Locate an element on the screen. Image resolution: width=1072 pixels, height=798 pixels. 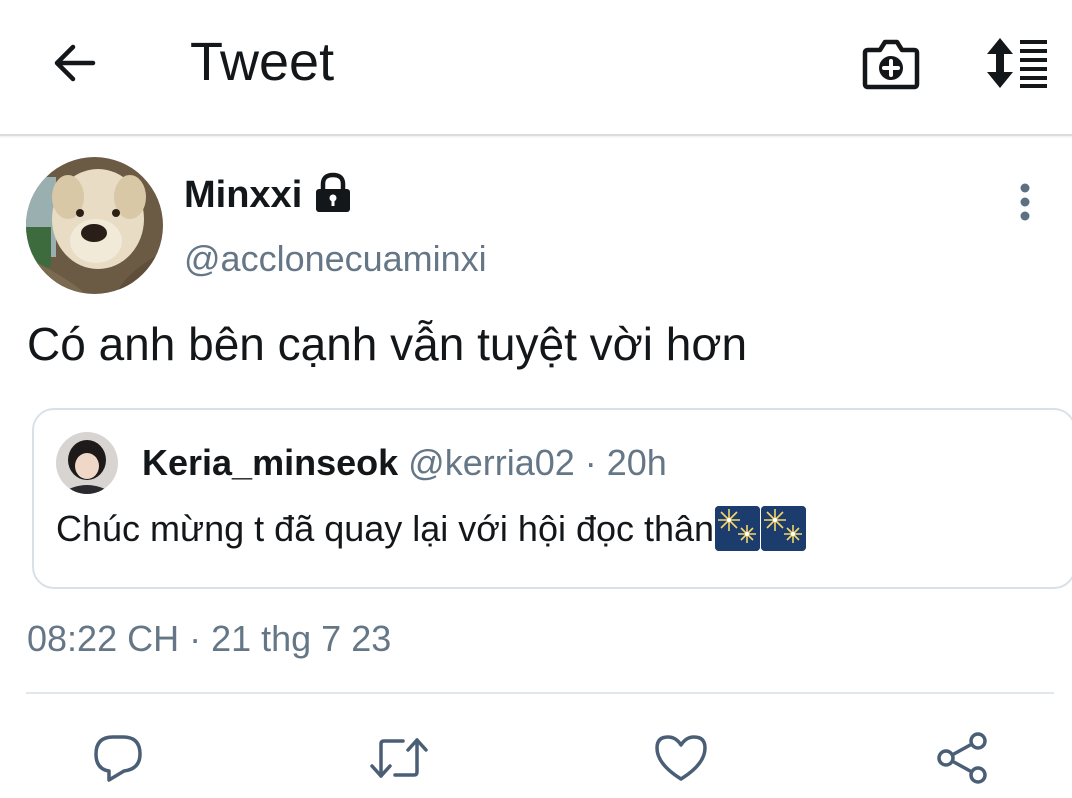
lock-icon is located at coordinates (333, 193).